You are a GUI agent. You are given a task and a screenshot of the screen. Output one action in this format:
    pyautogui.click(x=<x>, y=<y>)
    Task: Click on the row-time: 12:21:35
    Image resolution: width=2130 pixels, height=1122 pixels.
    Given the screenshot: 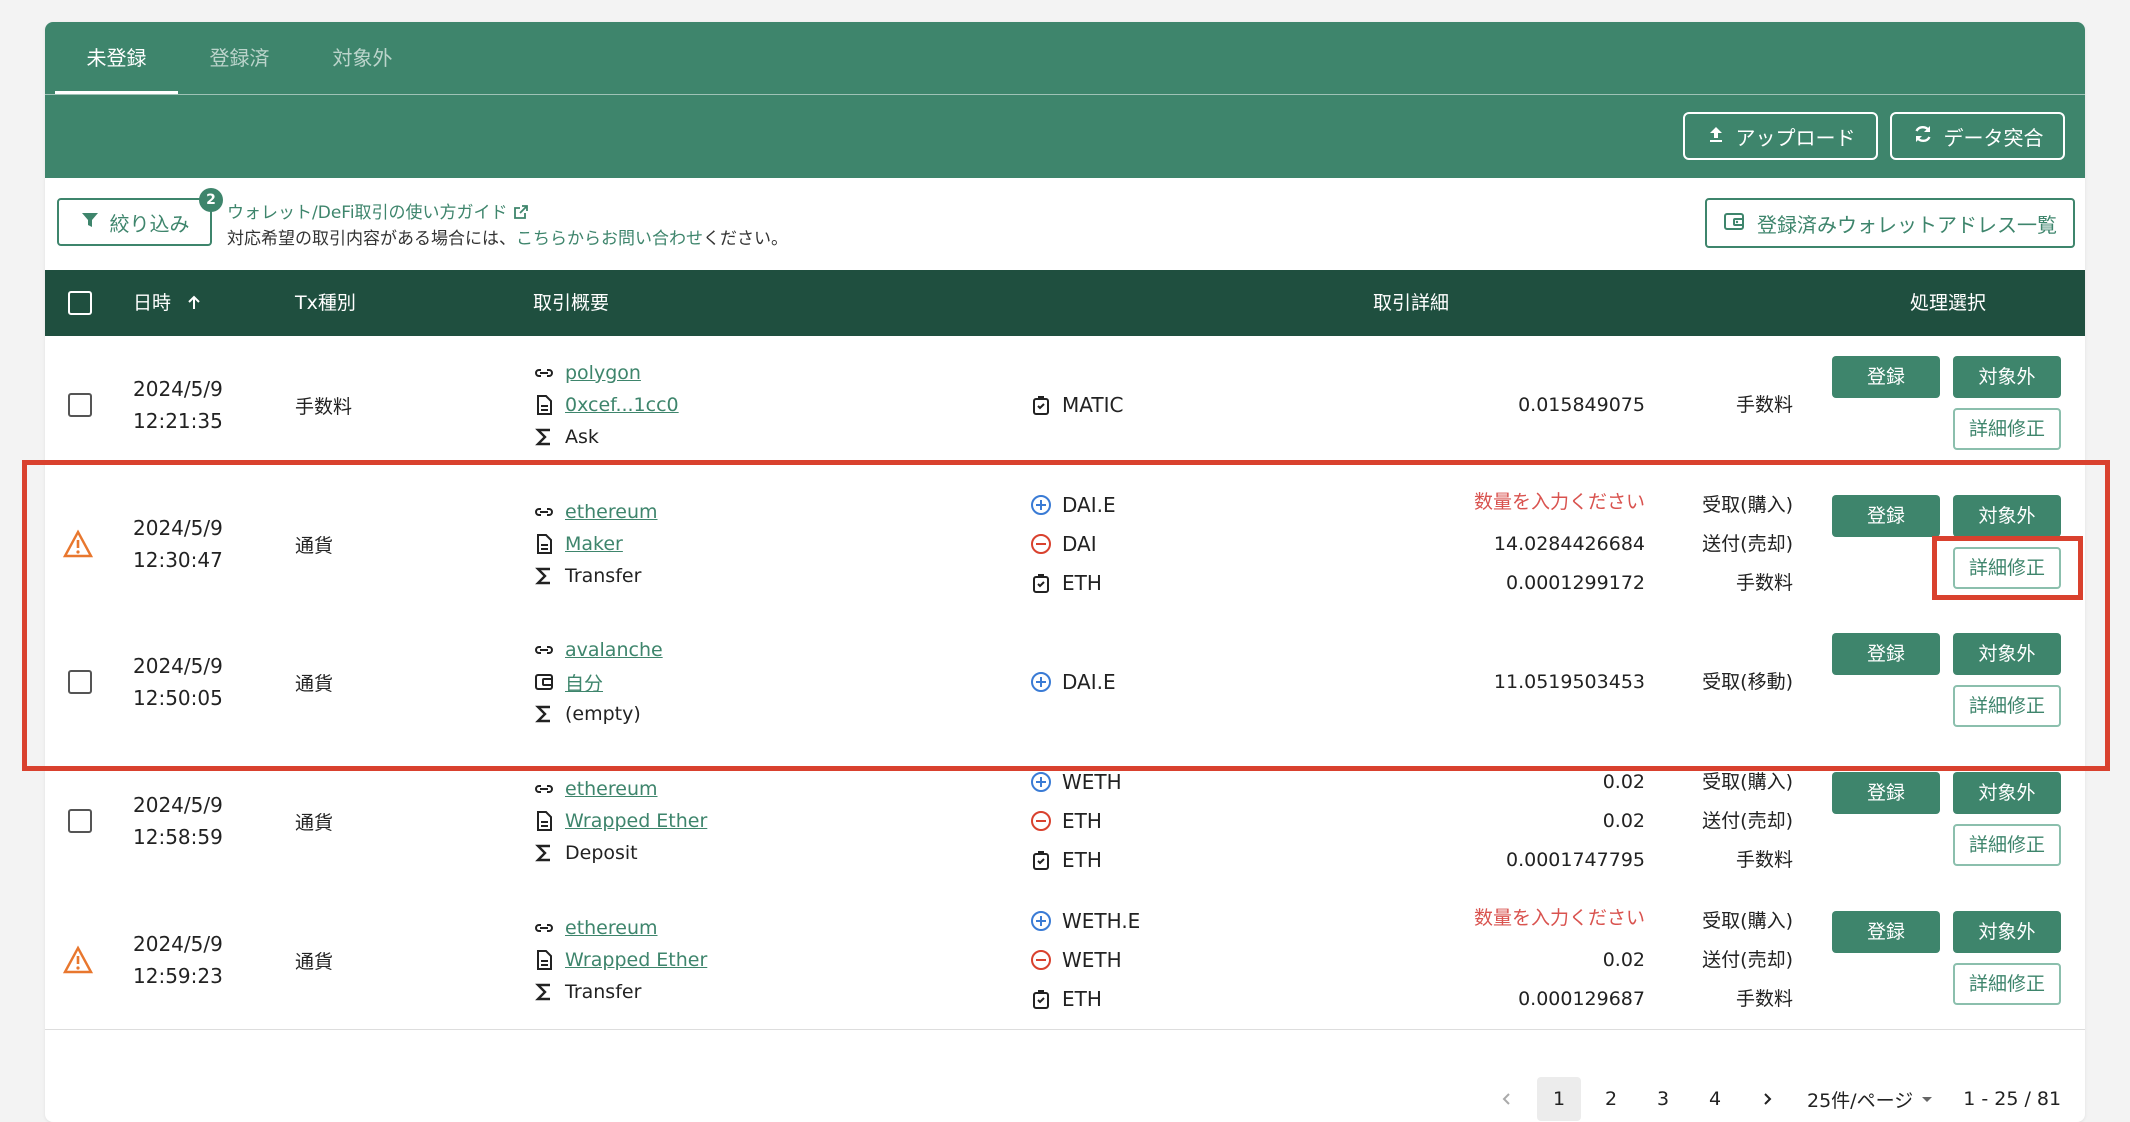 What is the action you would take?
    pyautogui.click(x=178, y=421)
    